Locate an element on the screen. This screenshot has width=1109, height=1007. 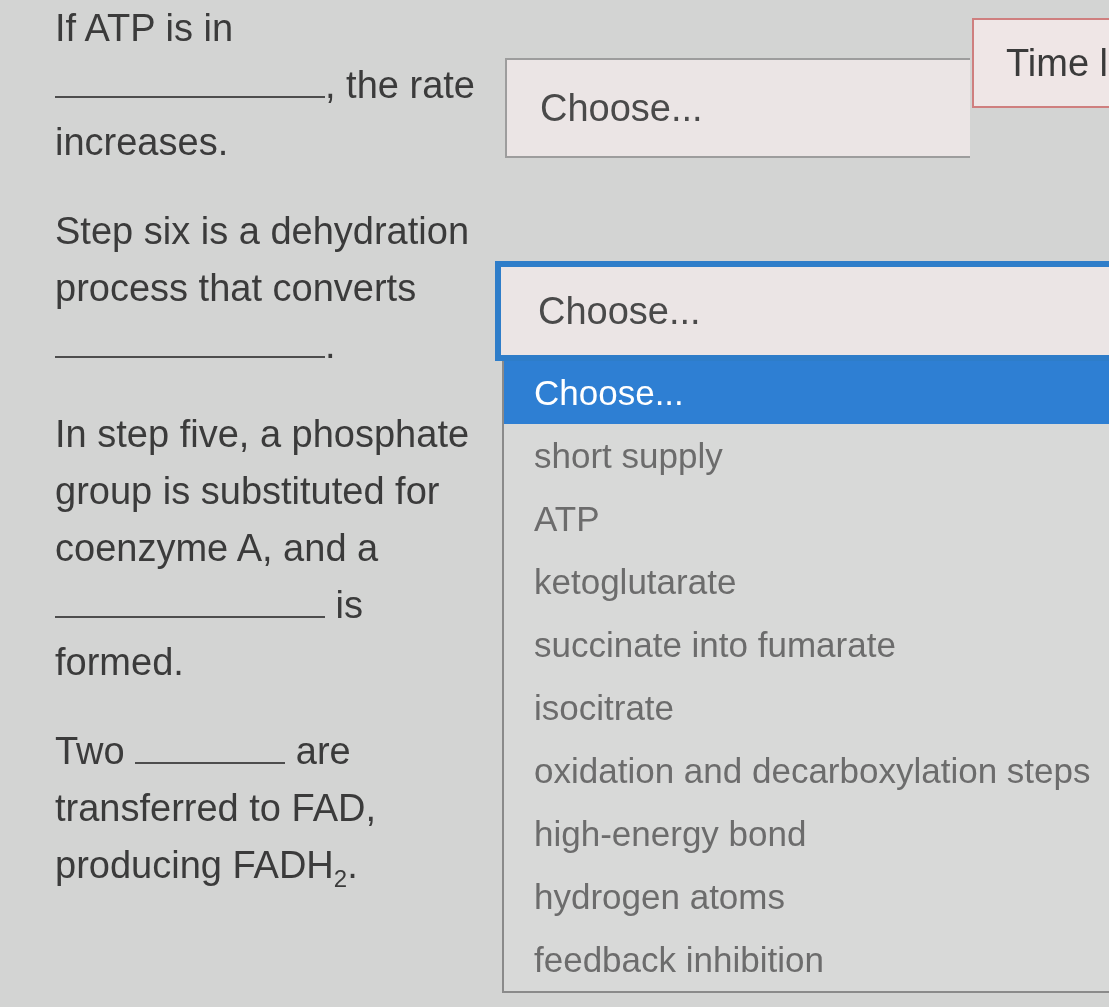
question-text: are is located at coordinates (322, 751).